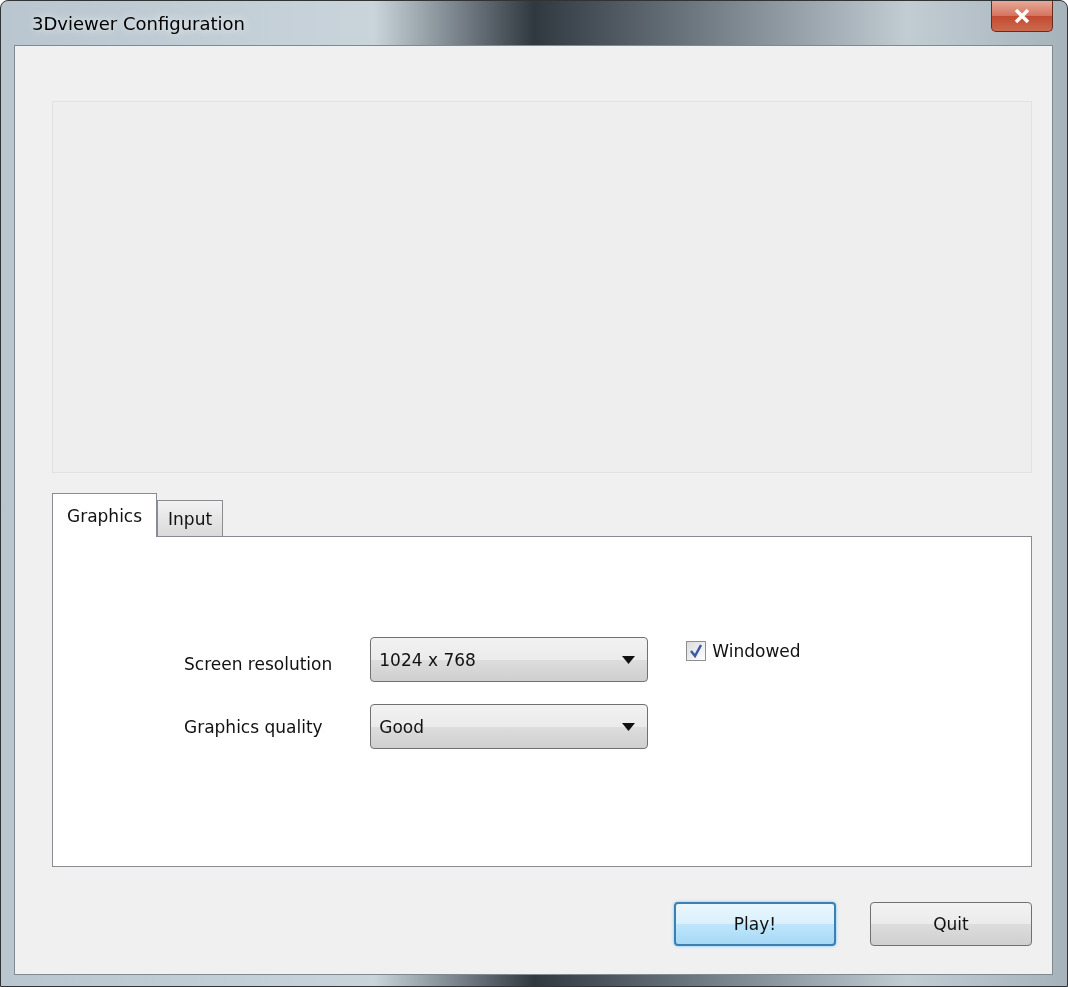  Describe the element at coordinates (509, 726) in the screenshot. I see `dropdown: Good` at that location.